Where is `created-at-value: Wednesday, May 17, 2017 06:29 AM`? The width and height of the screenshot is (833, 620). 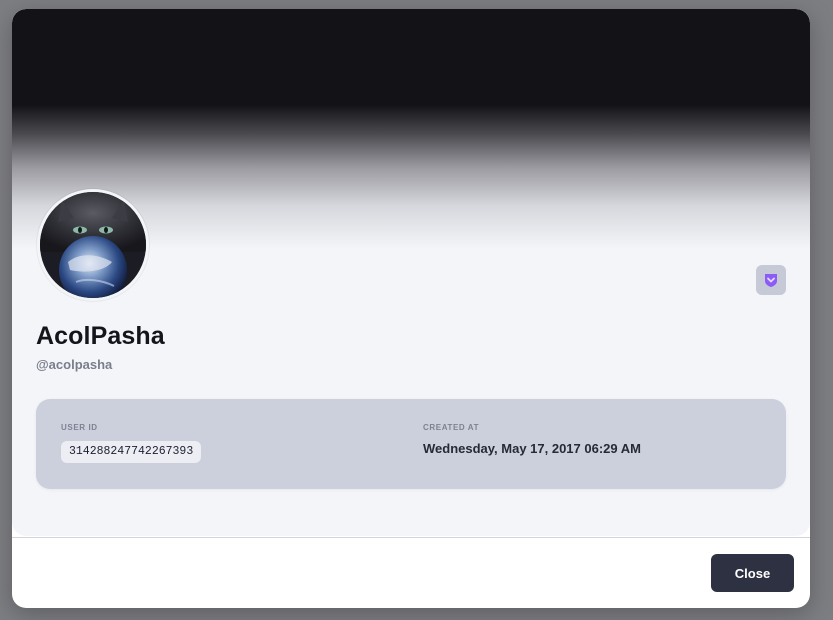
created-at-value: Wednesday, May 17, 2017 06:29 AM is located at coordinates (532, 448).